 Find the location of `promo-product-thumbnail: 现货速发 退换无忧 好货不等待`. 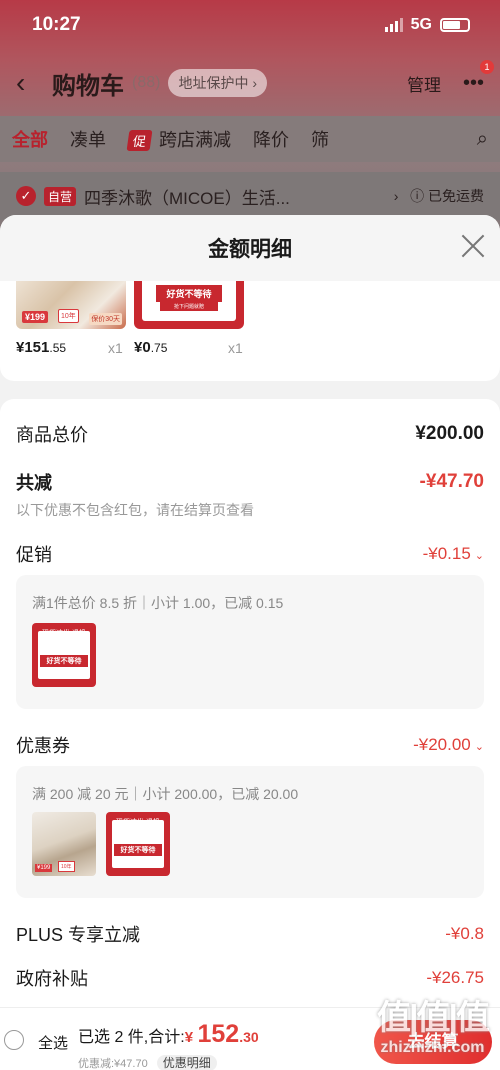

promo-product-thumbnail: 现货速发 退换无忧 好货不等待 is located at coordinates (64, 655).